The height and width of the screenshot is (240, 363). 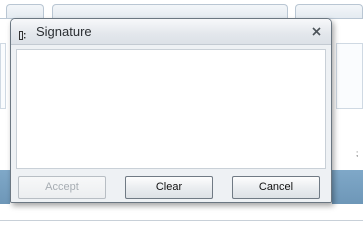 What do you see at coordinates (62, 187) in the screenshot?
I see `accept-button: Accept` at bounding box center [62, 187].